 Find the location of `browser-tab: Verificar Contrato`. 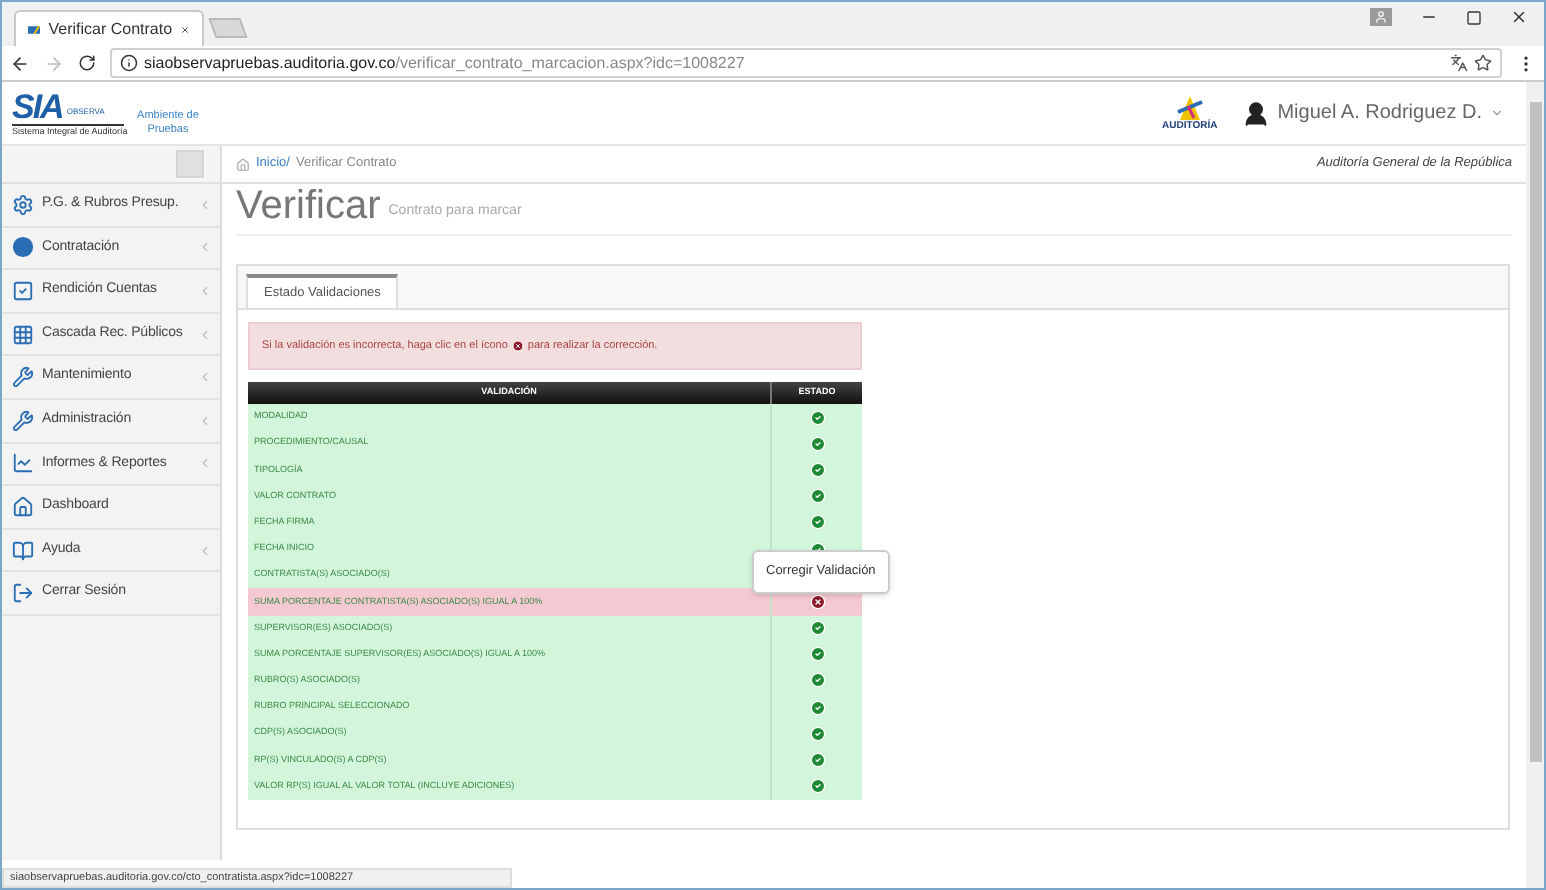

browser-tab: Verificar Contrato is located at coordinates (109, 28).